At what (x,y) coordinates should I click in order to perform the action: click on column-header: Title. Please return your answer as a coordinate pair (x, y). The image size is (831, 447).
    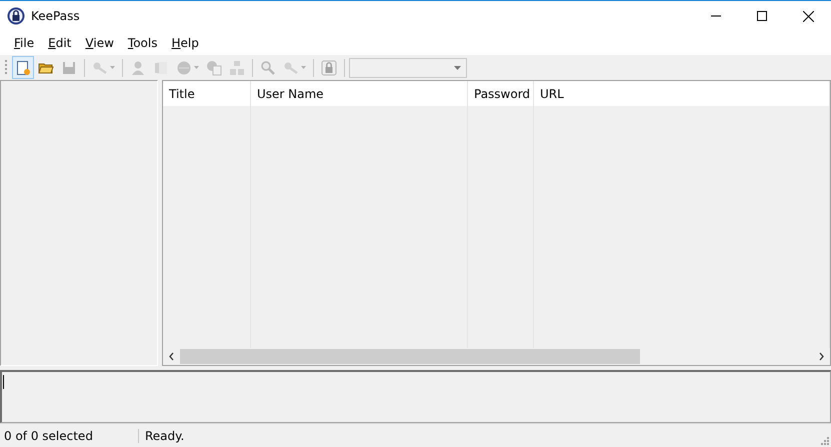
    Looking at the image, I should click on (207, 93).